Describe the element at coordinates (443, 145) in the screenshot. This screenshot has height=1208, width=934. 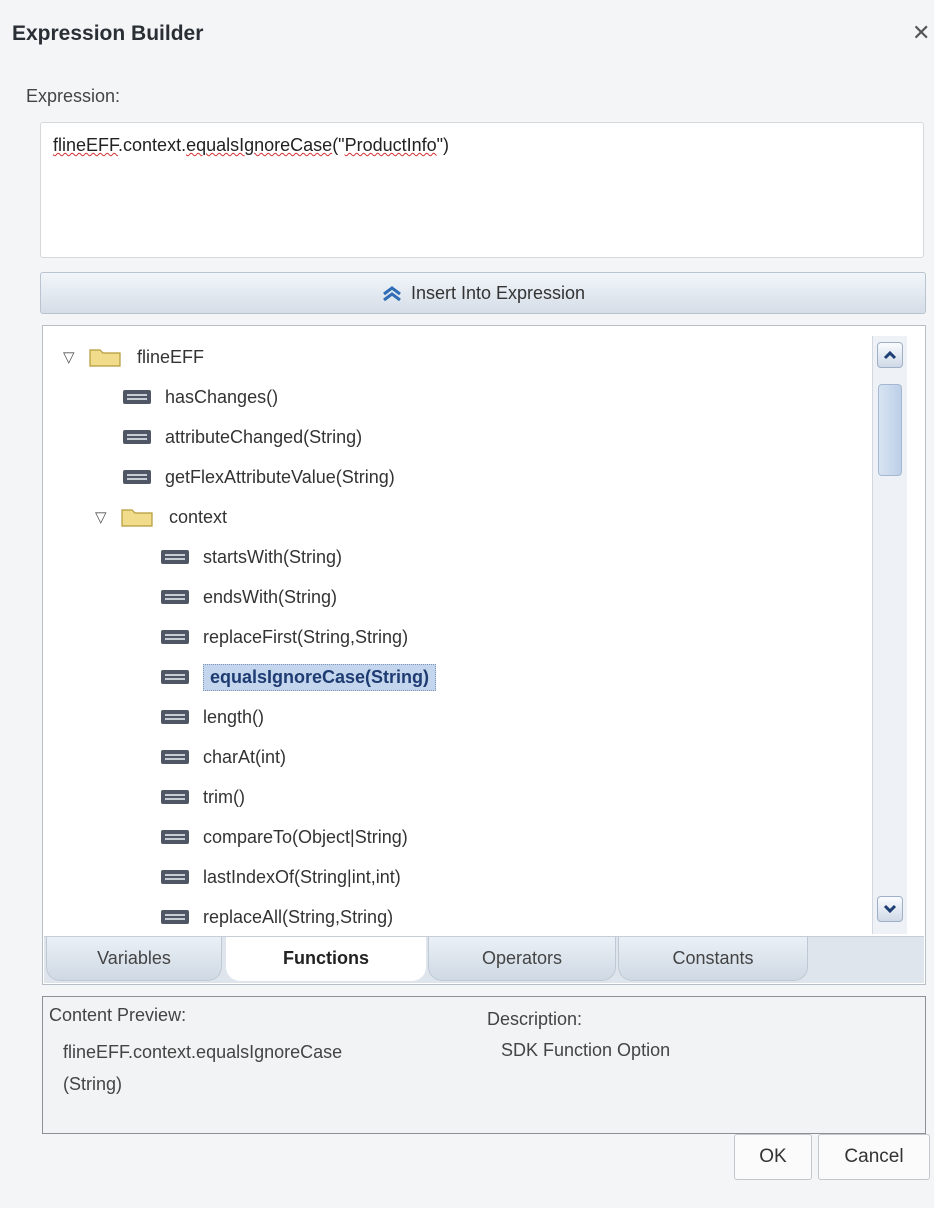
I see `expression-token: ")` at that location.